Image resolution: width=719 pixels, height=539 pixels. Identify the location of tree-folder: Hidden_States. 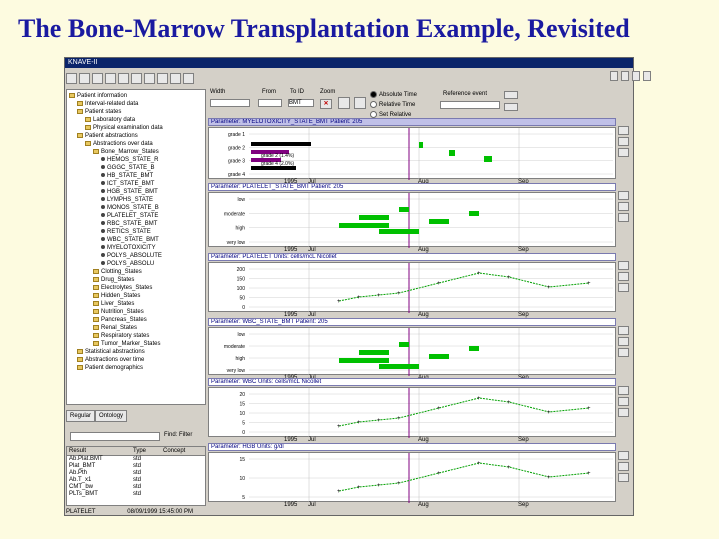
(116, 296).